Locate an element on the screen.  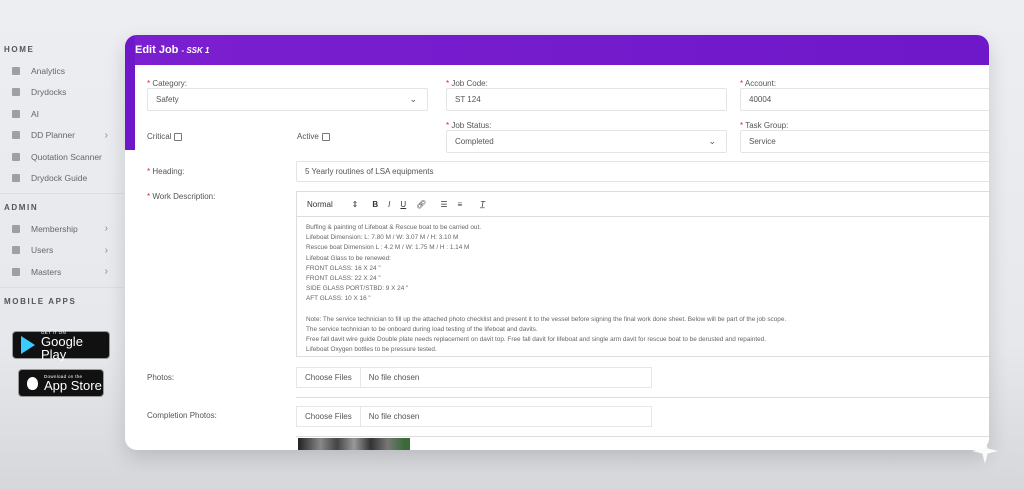
badge-big: App Store is located at coordinates (73, 385).